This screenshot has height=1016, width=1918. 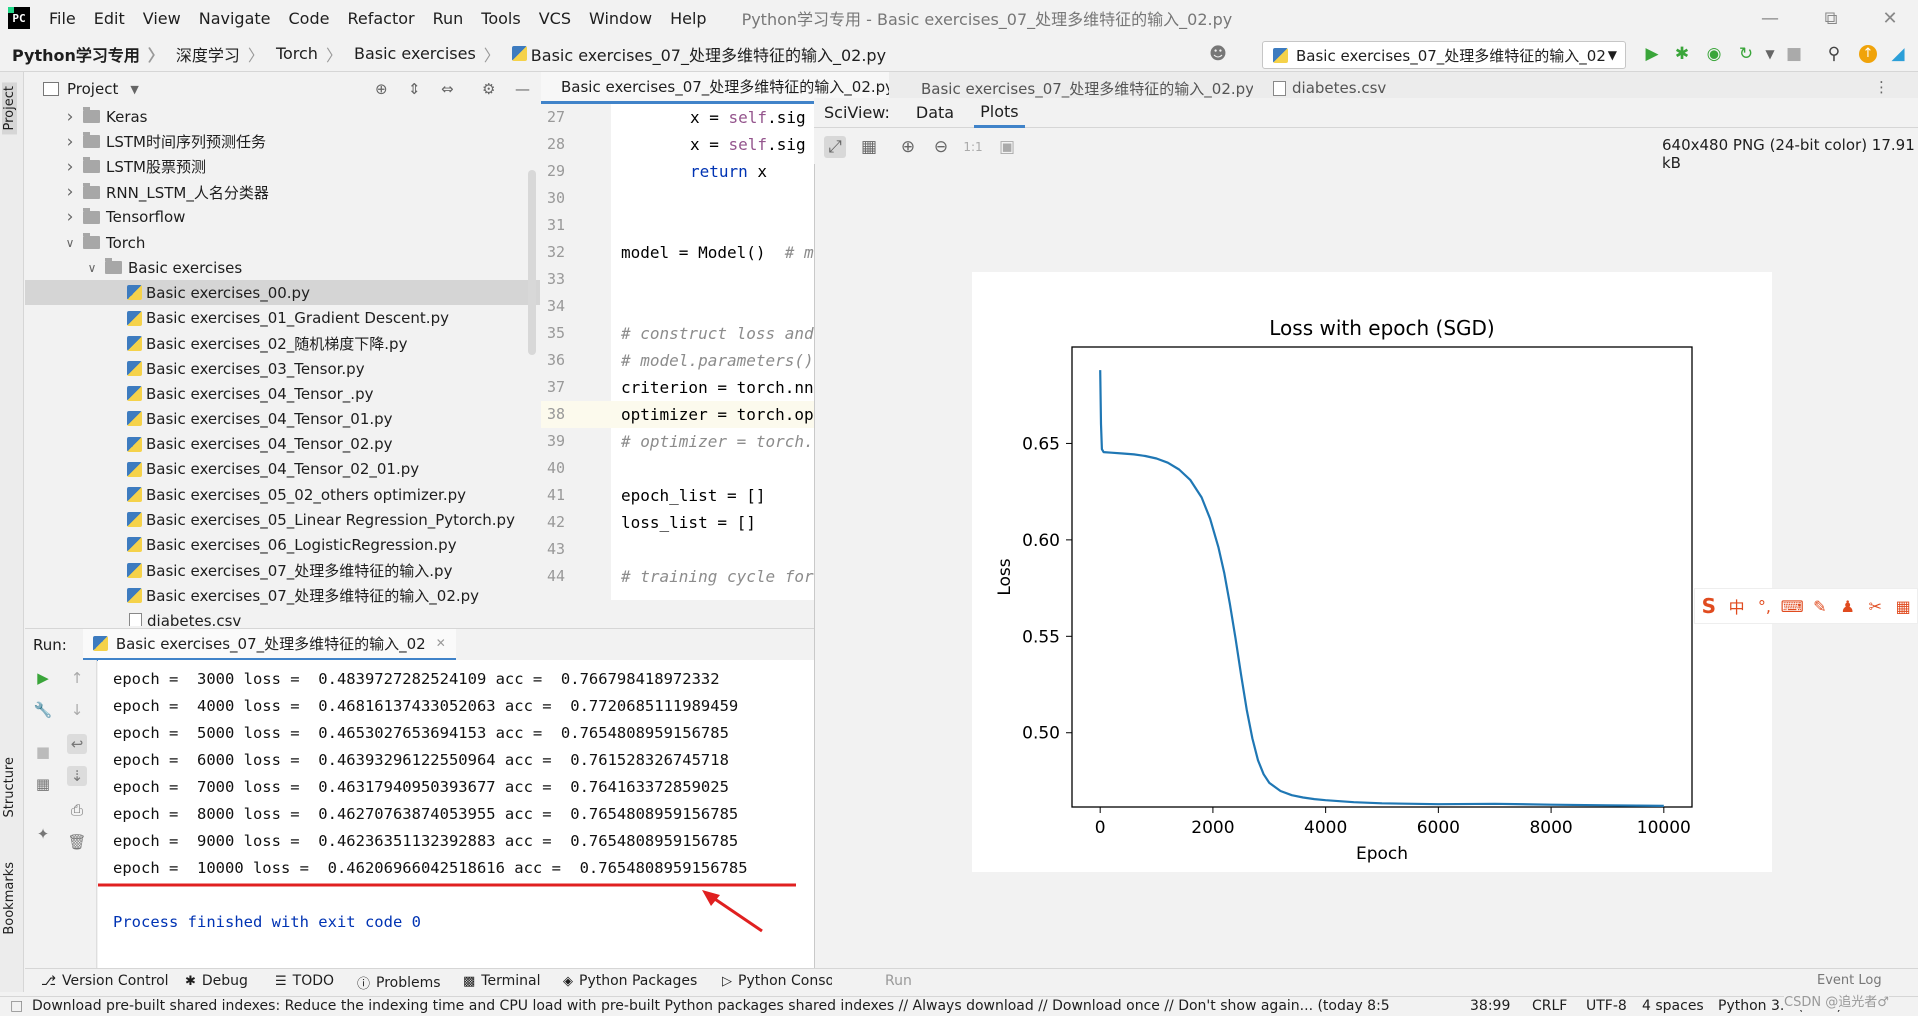 What do you see at coordinates (304, 981) in the screenshot?
I see `tool-todo: ☰ TODO` at bounding box center [304, 981].